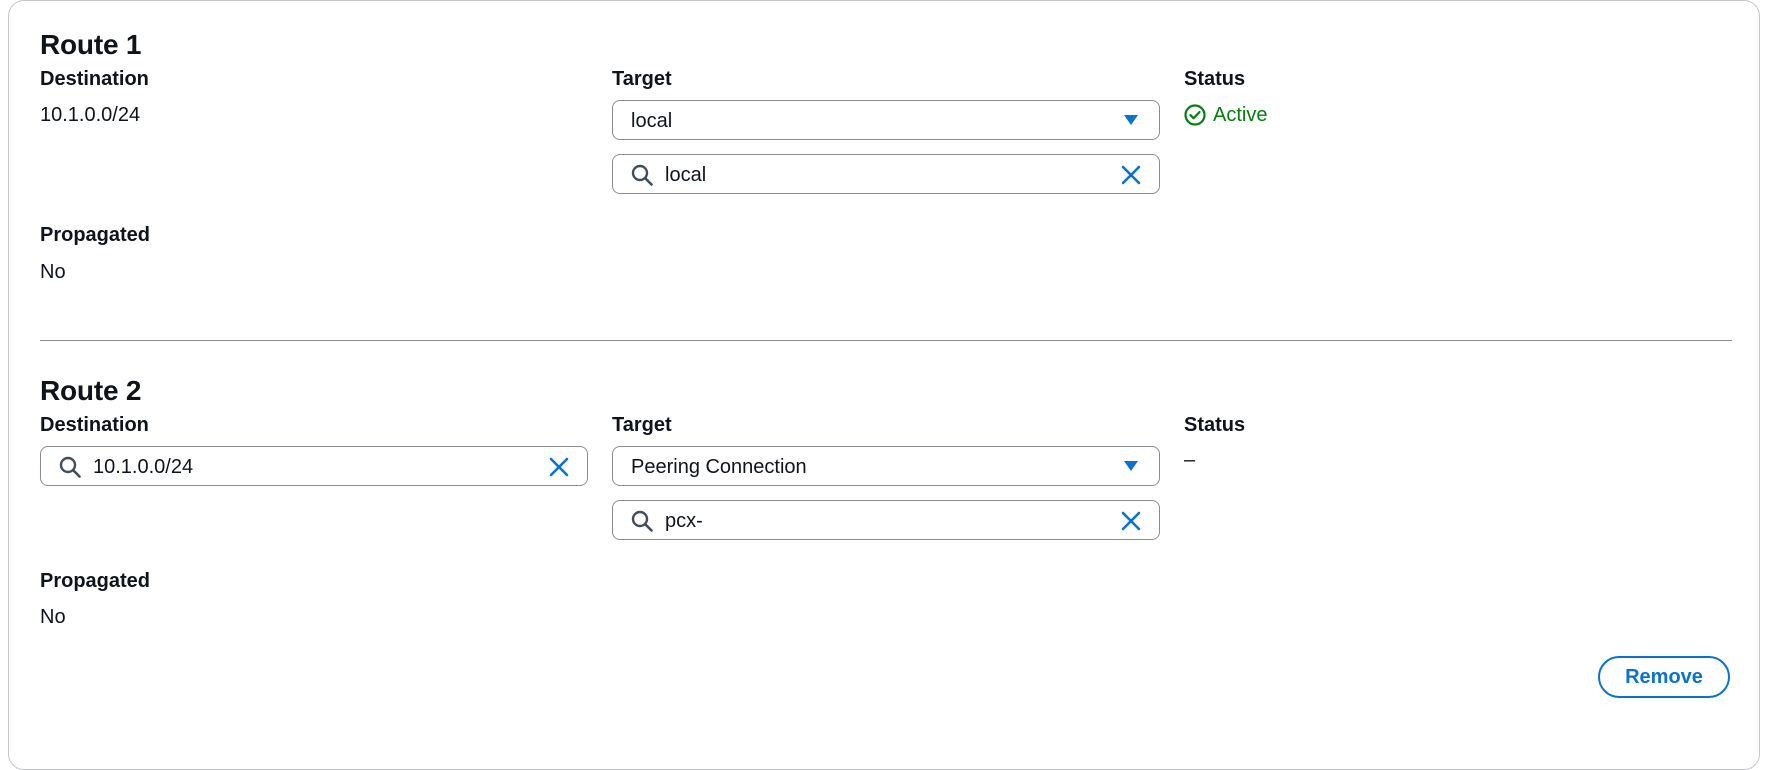 The image size is (1778, 770). I want to click on check-circle-icon, so click(1195, 115).